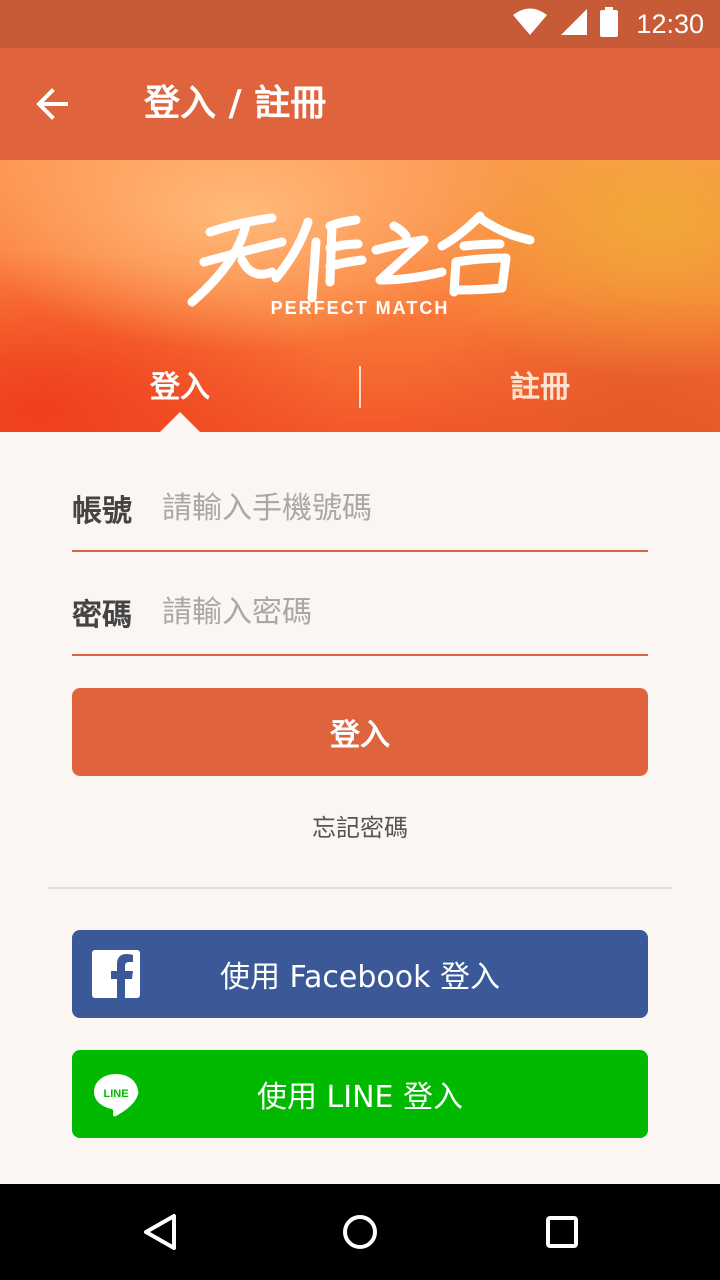  I want to click on status-time: 12:30, so click(670, 23).